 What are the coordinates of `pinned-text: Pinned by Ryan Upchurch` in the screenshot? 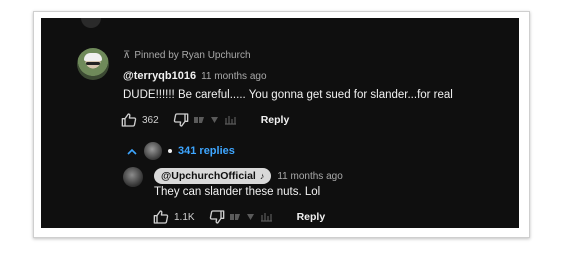 It's located at (192, 55).